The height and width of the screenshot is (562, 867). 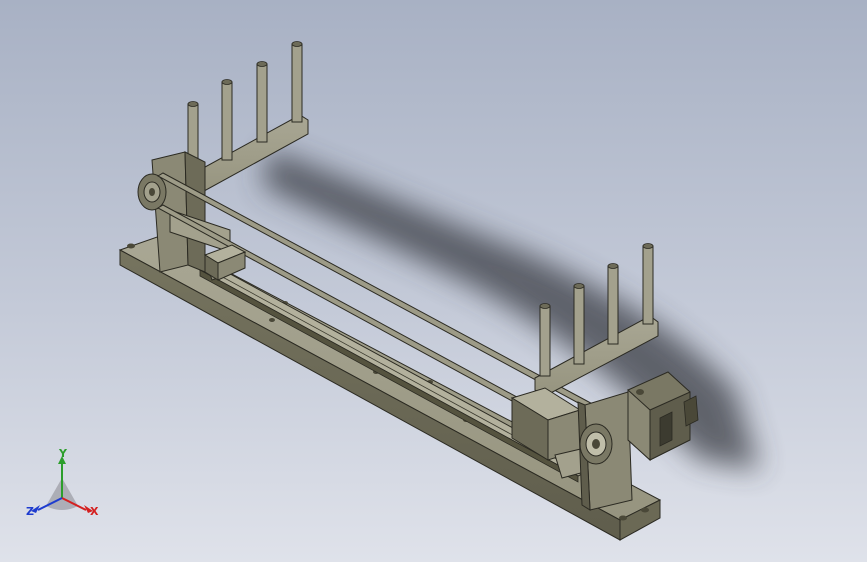 What do you see at coordinates (225, 262) in the screenshot?
I see `carriage-left` at bounding box center [225, 262].